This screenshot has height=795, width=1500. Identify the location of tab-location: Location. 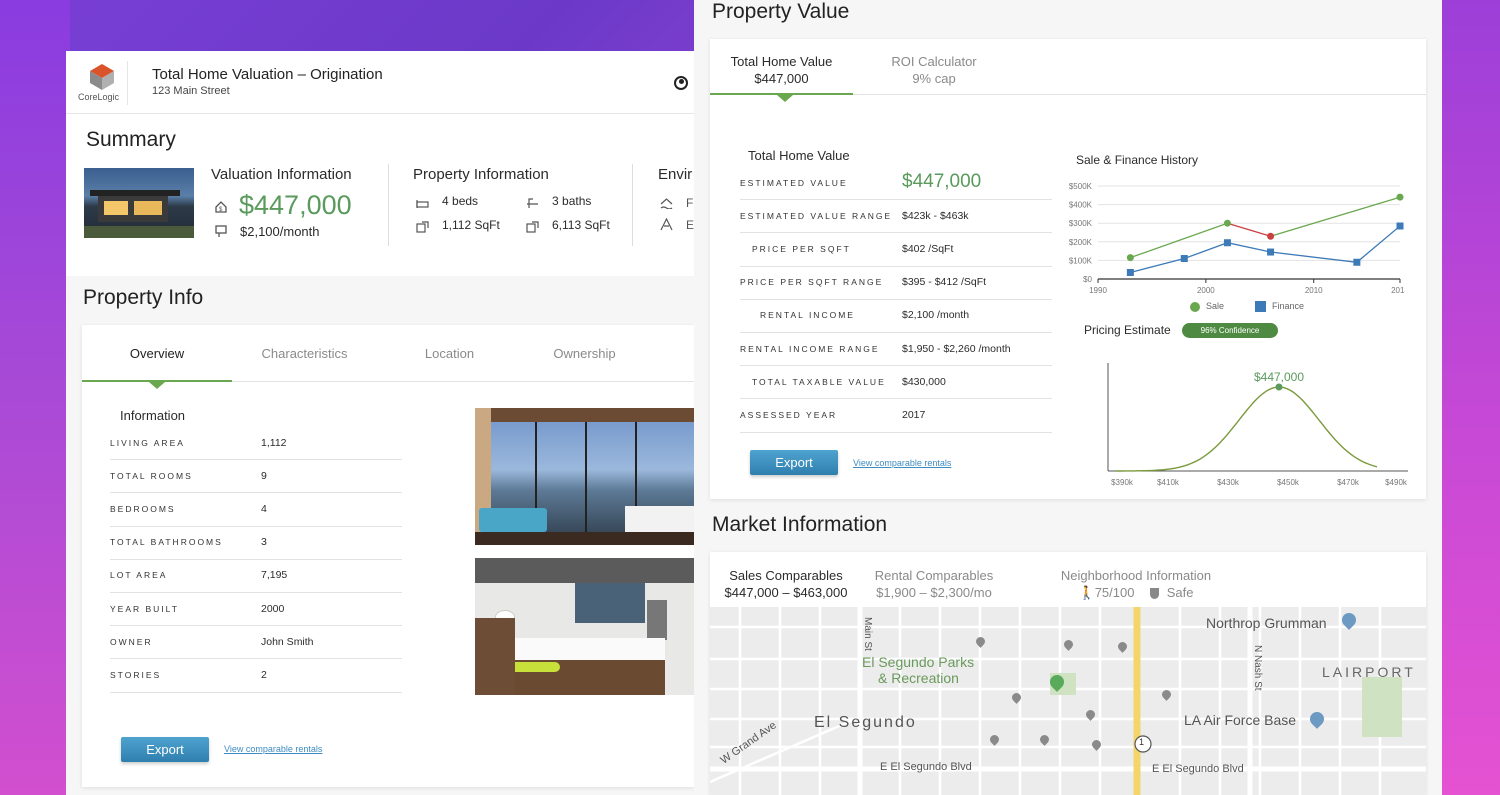
(449, 353).